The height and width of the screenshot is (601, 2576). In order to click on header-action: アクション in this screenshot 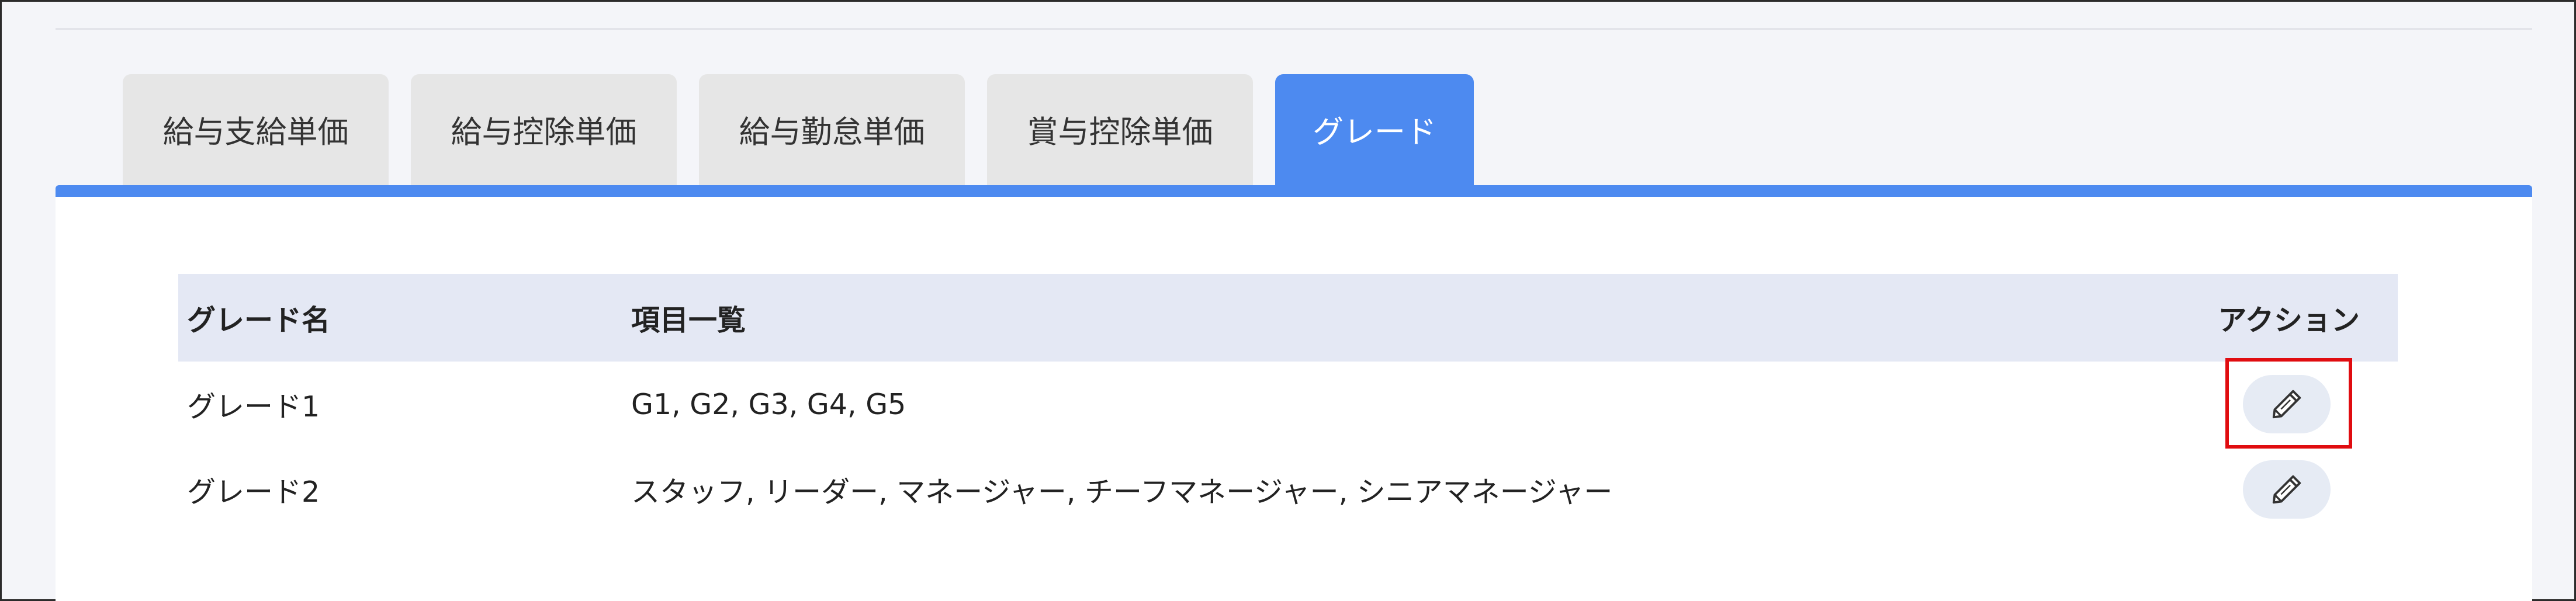, I will do `click(2289, 320)`.